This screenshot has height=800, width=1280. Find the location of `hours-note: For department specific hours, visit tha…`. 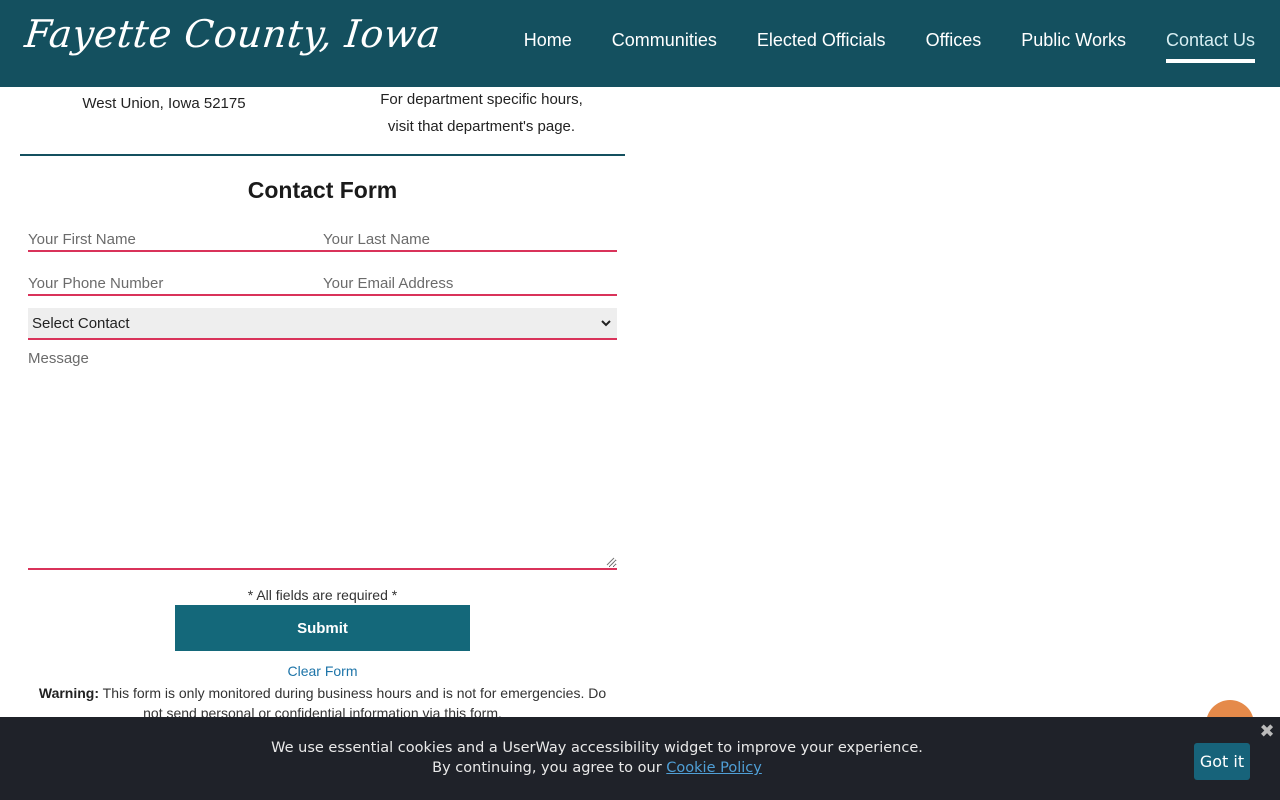

hours-note: For department specific hours, visit tha… is located at coordinates (481, 113).